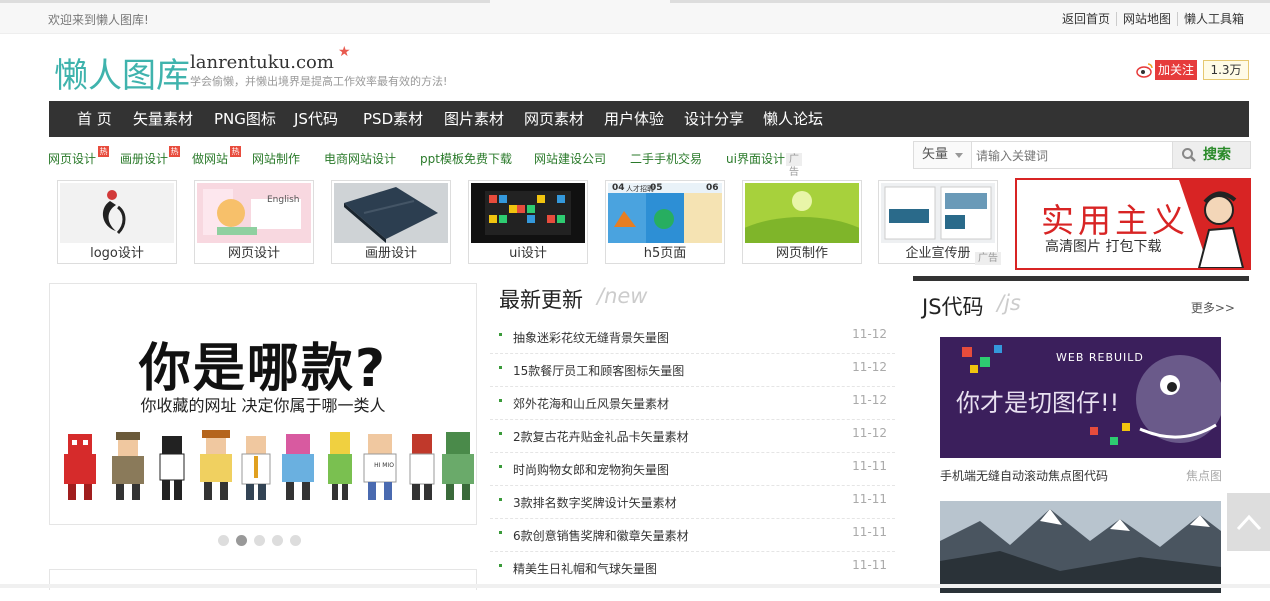  What do you see at coordinates (591, 337) in the screenshot?
I see `news-item-title: 抽象迷彩花纹无缝背景矢量图` at bounding box center [591, 337].